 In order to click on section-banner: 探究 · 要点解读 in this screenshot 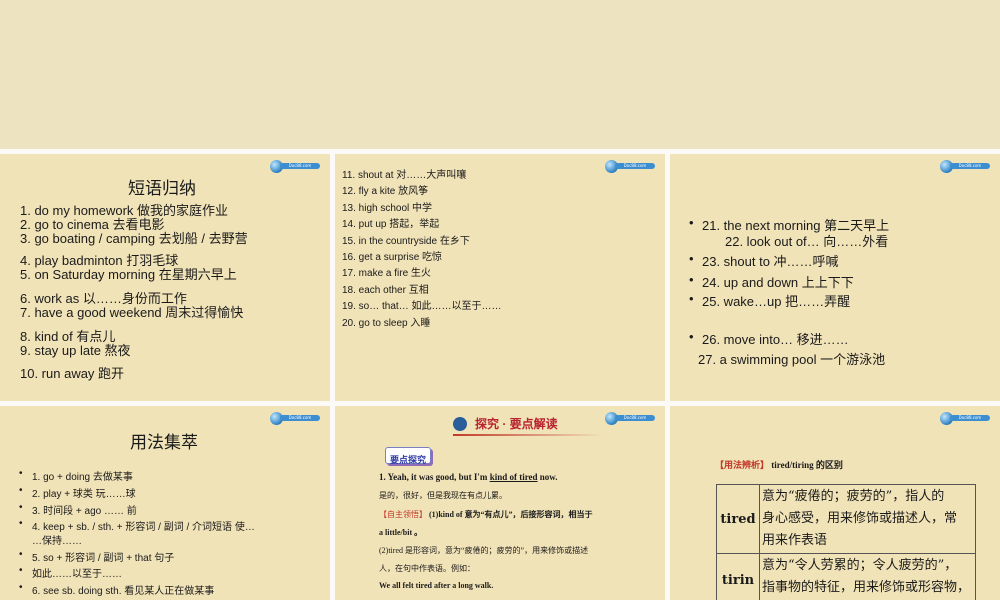, I will do `click(528, 427)`.